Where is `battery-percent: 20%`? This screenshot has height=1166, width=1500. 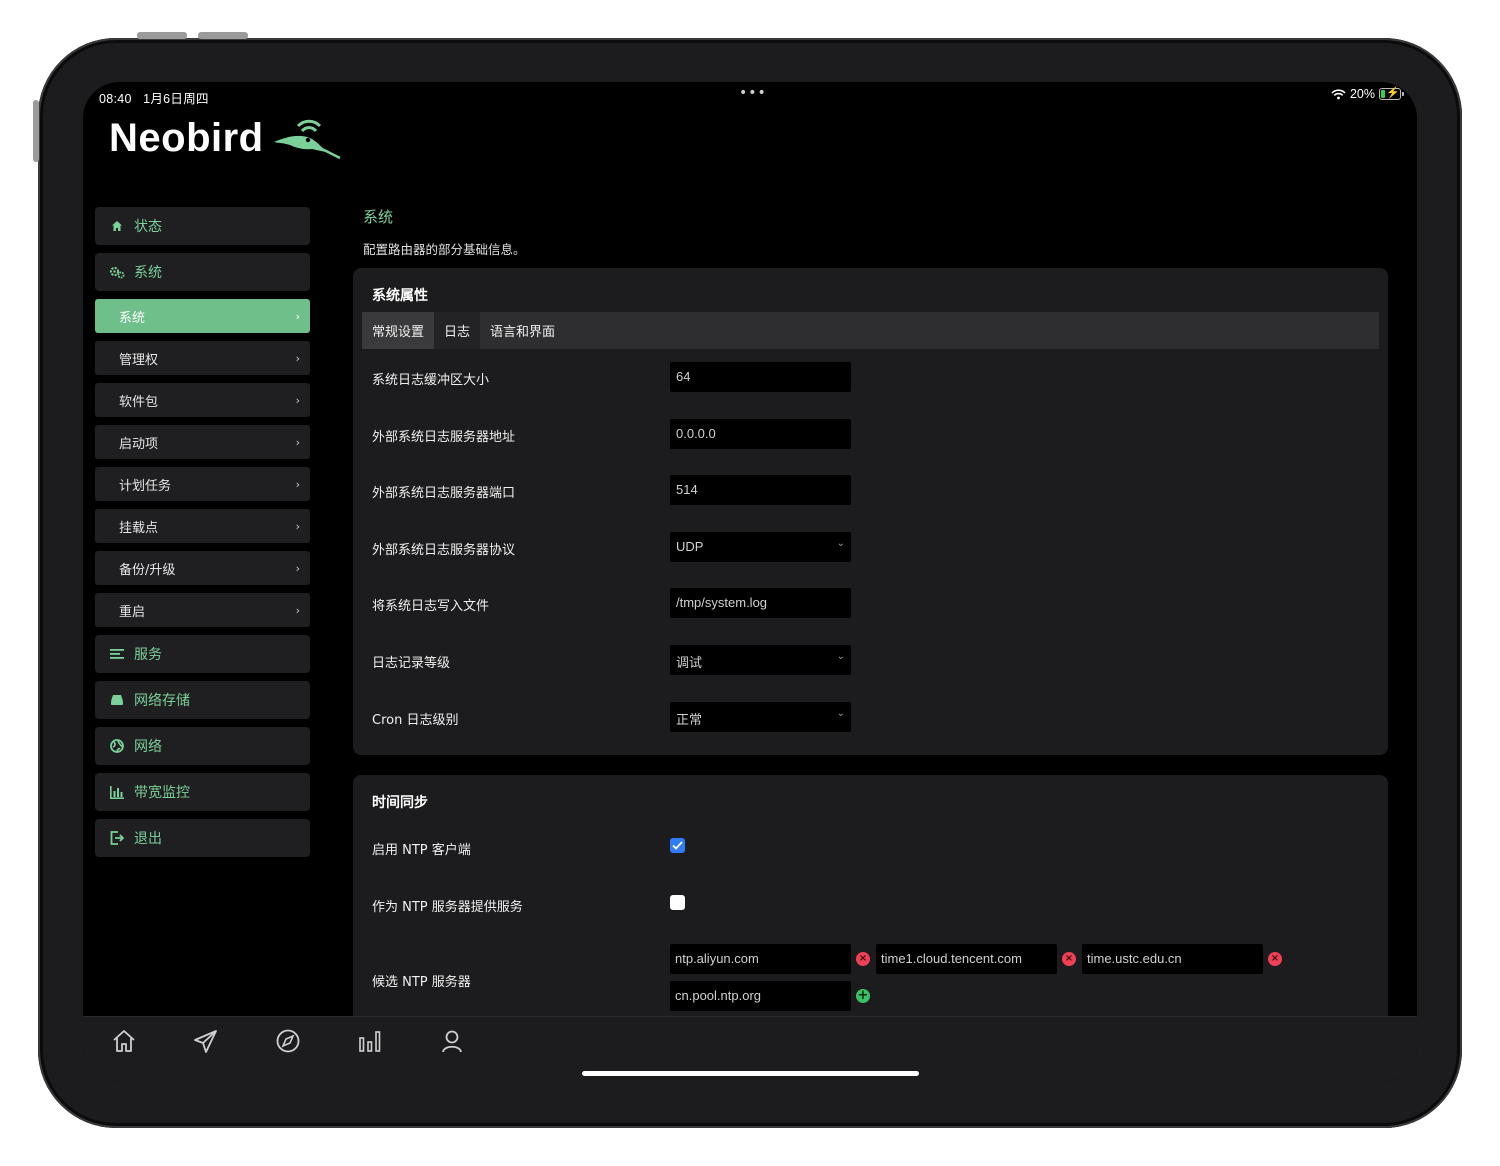 battery-percent: 20% is located at coordinates (1362, 94).